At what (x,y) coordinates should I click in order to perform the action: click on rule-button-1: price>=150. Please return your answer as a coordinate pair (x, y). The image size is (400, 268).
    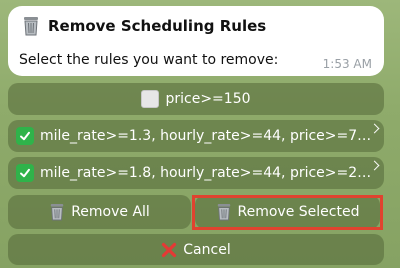
    Looking at the image, I should click on (196, 99).